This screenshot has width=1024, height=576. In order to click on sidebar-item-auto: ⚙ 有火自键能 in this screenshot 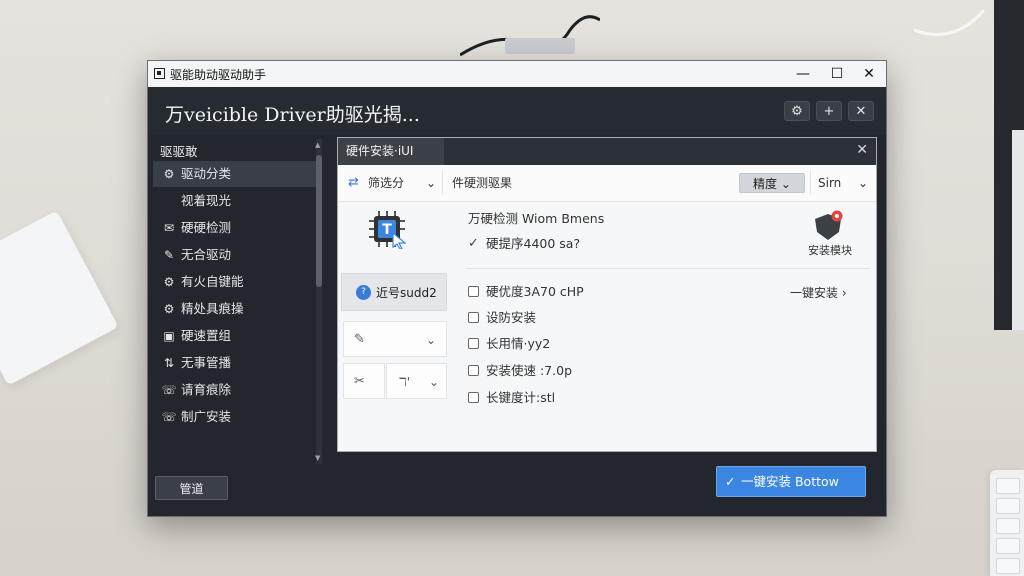, I will do `click(234, 282)`.